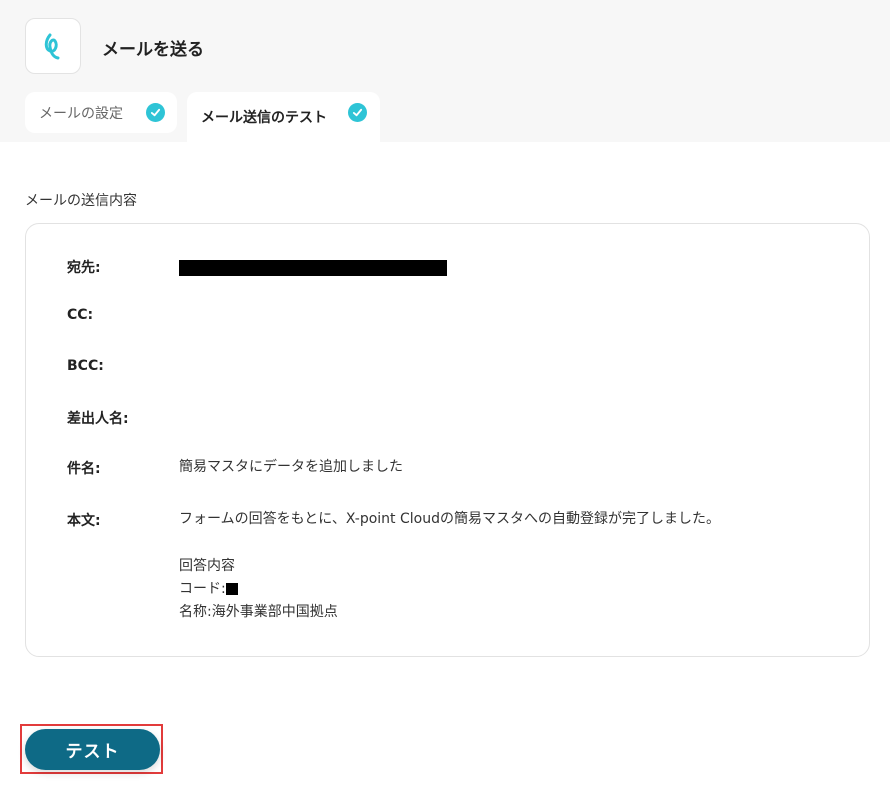  I want to click on tab-mail-send-test: メール送信のテスト, so click(283, 117).